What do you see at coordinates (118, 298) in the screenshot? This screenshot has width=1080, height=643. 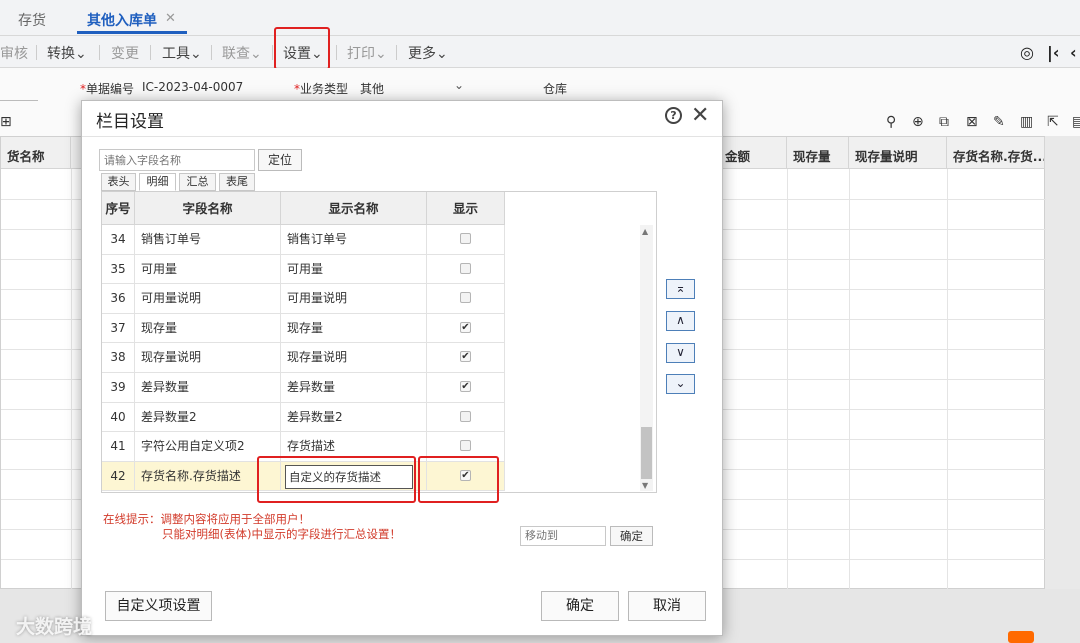 I see `row-number: 36` at bounding box center [118, 298].